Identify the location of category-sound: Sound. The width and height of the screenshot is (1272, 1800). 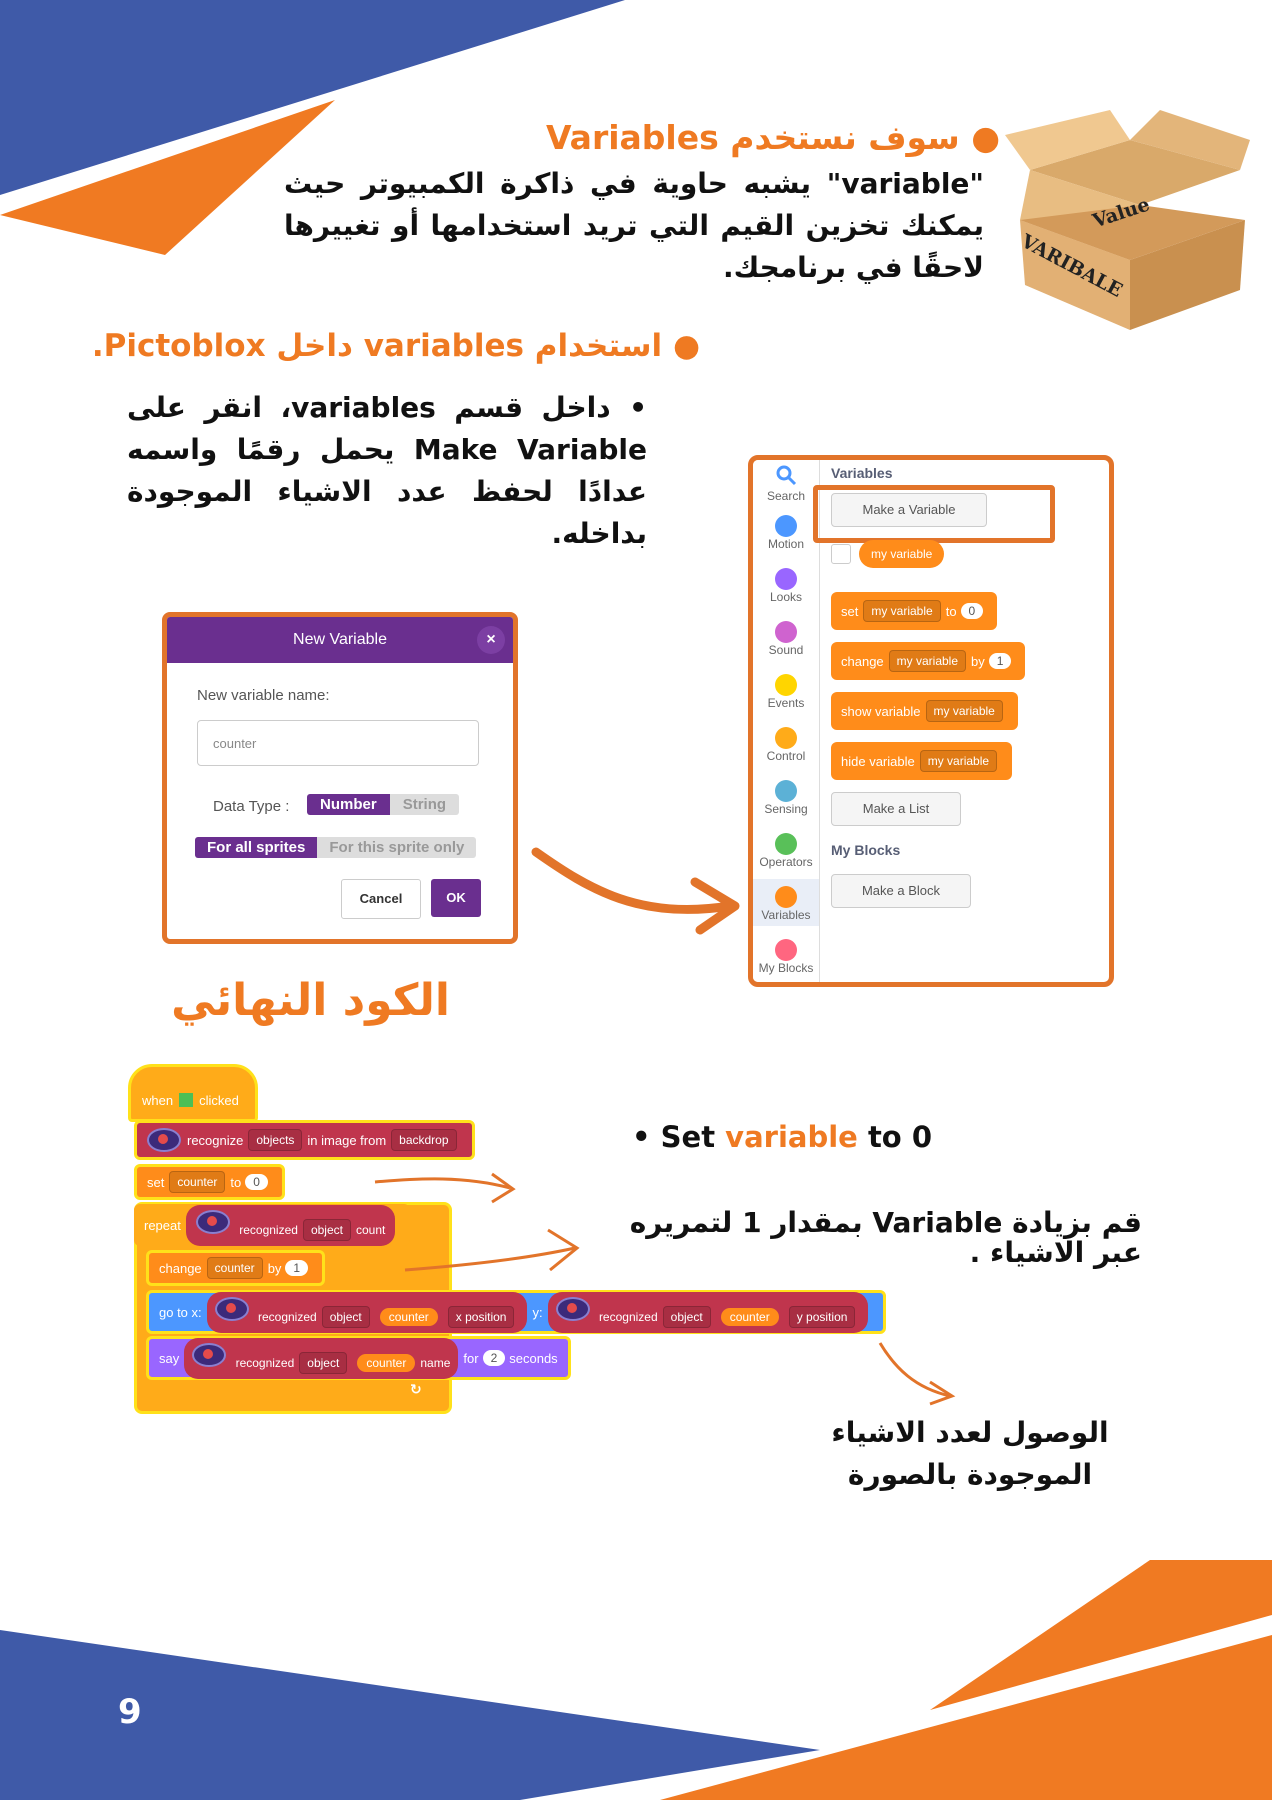
(786, 639).